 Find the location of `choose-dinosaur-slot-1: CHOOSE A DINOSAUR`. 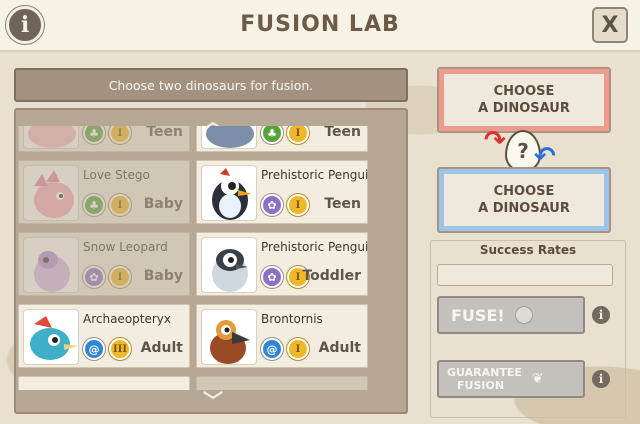

choose-dinosaur-slot-1: CHOOSE A DINOSAUR is located at coordinates (524, 100).